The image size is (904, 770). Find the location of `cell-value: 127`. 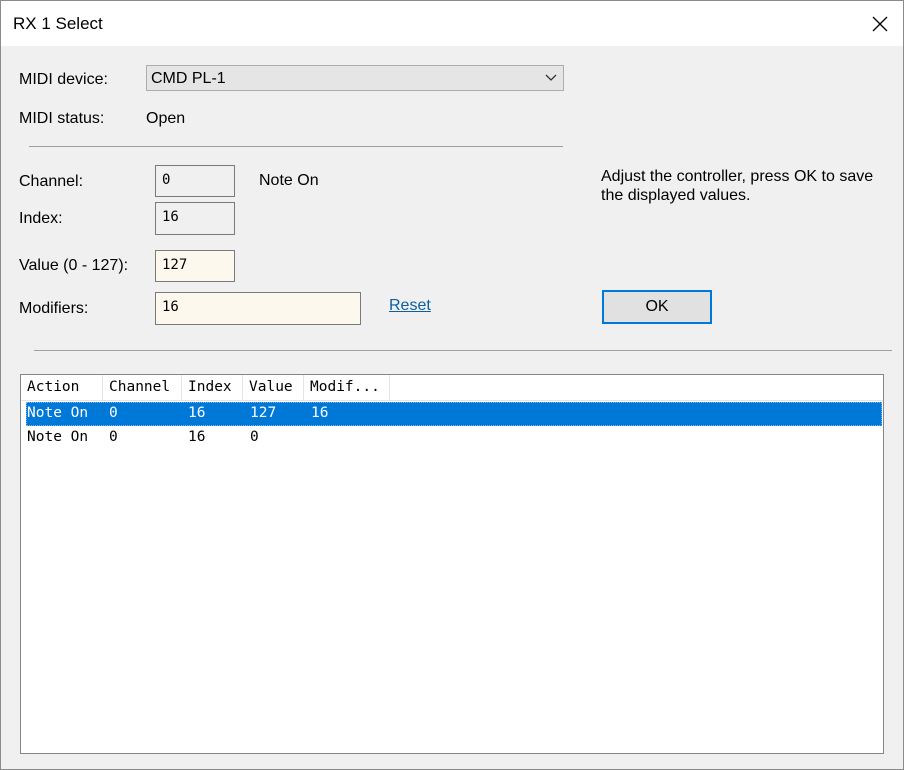

cell-value: 127 is located at coordinates (263, 413).